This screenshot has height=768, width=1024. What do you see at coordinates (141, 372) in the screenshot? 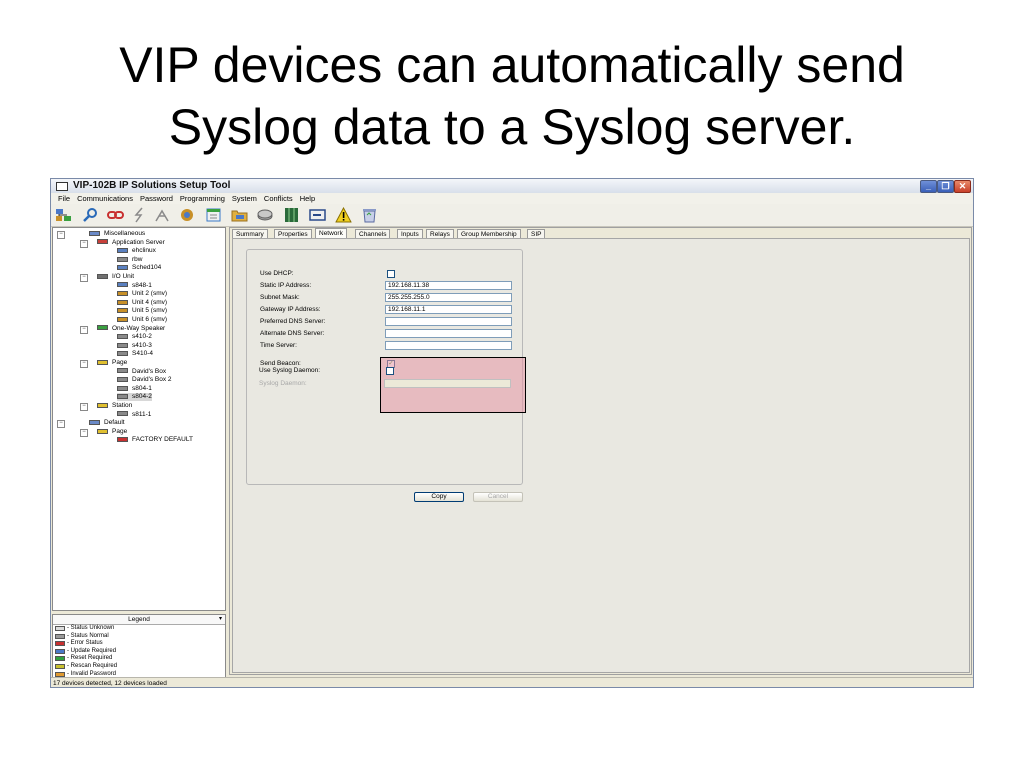
I see `tree-item: David's Box` at bounding box center [141, 372].